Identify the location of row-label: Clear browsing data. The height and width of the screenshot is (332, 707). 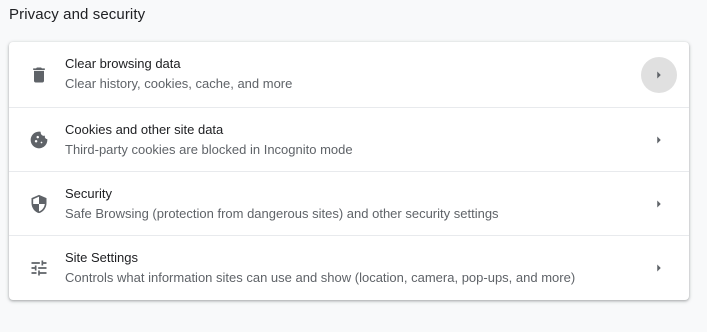
(123, 63).